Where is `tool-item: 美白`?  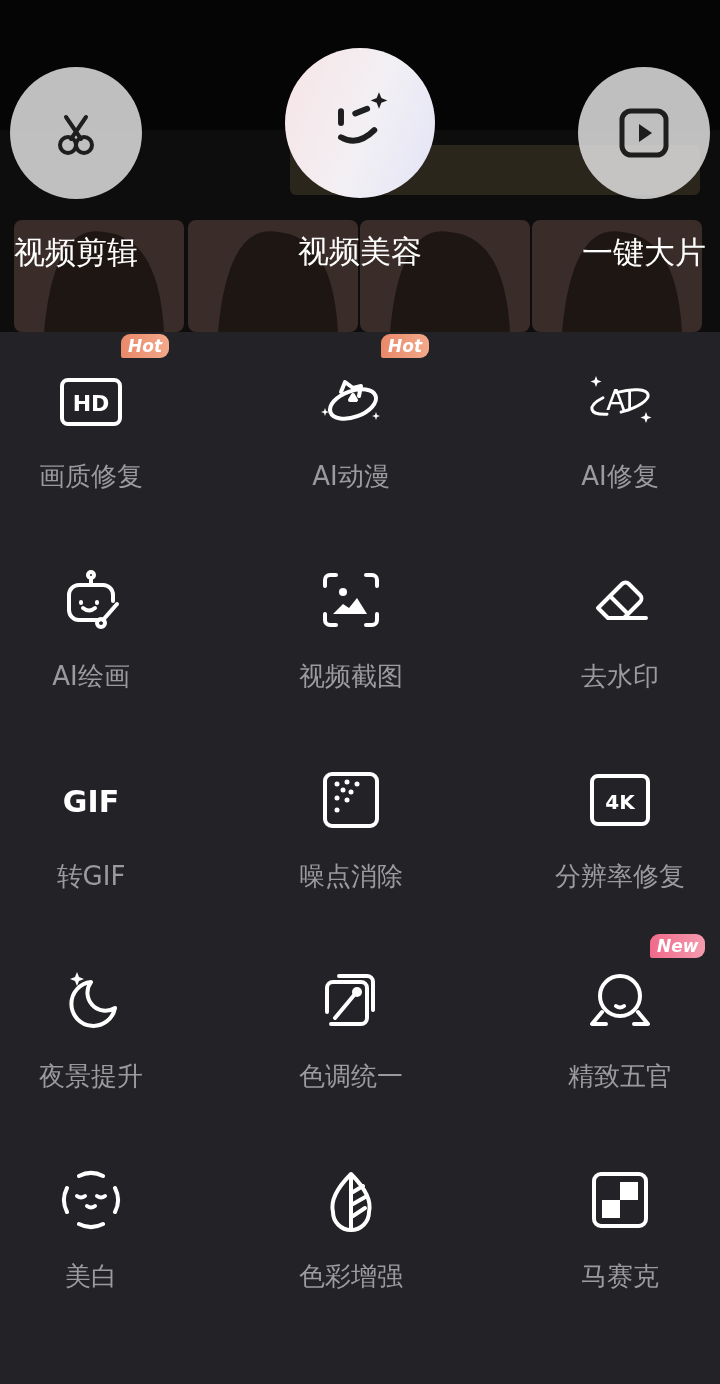 tool-item: 美白 is located at coordinates (91, 1268).